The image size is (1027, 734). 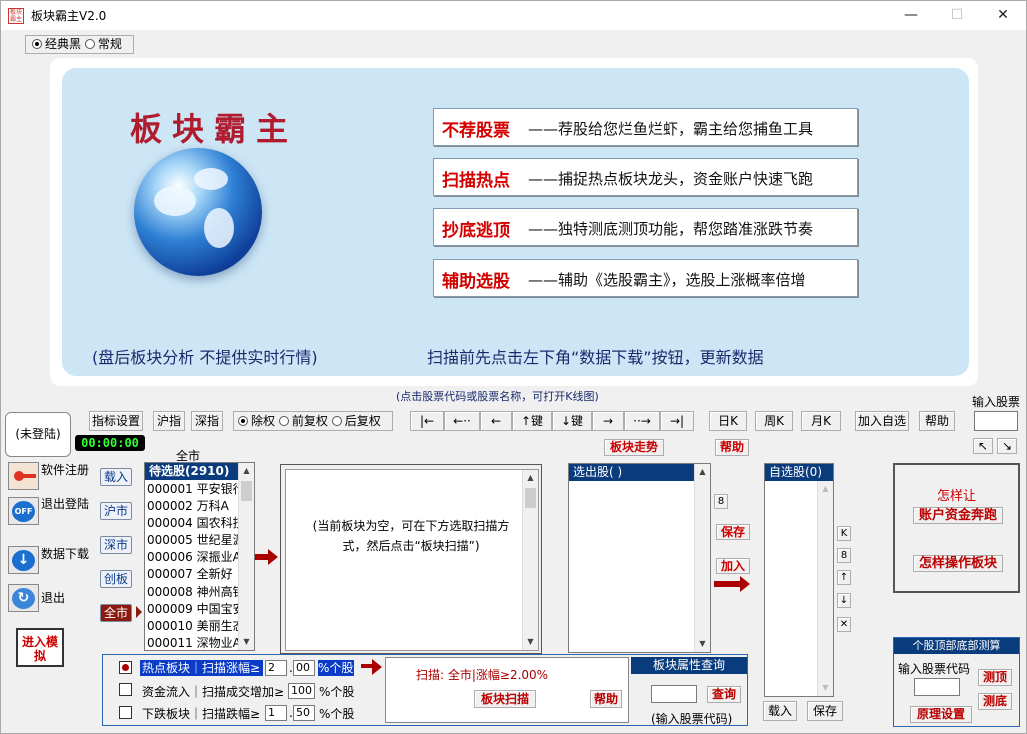 I want to click on radio-icon, so click(x=283, y=421).